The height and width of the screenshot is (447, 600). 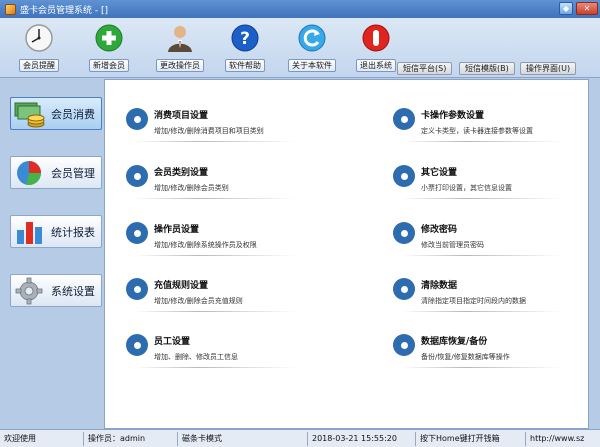 What do you see at coordinates (180, 65) in the screenshot?
I see `toolbar-label: 更改操作员` at bounding box center [180, 65].